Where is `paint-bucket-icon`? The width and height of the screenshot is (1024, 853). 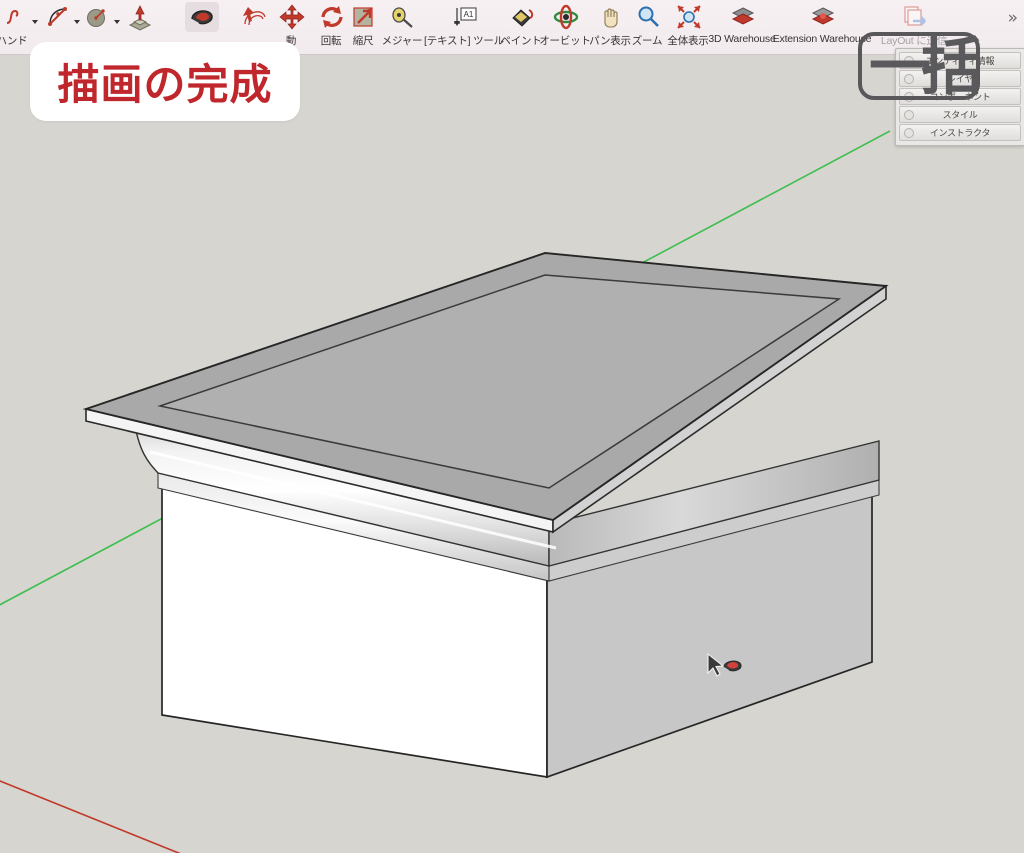 paint-bucket-icon is located at coordinates (522, 17).